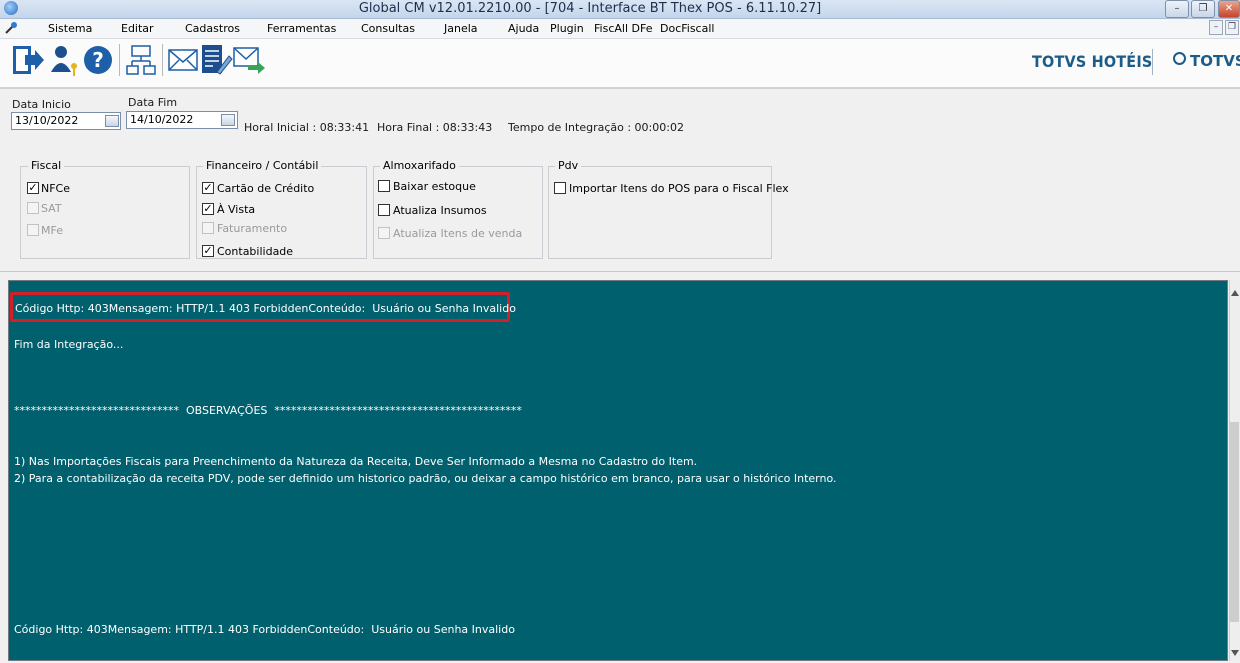  Describe the element at coordinates (687, 28) in the screenshot. I see `menu-docfiscall: DocFiscall` at that location.